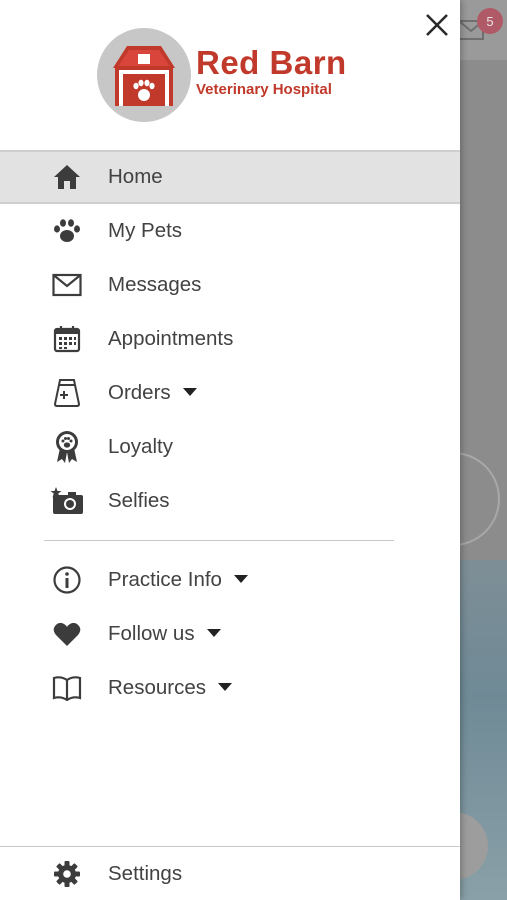 The width and height of the screenshot is (507, 900). I want to click on menu-item-orders: Orders, so click(230, 393).